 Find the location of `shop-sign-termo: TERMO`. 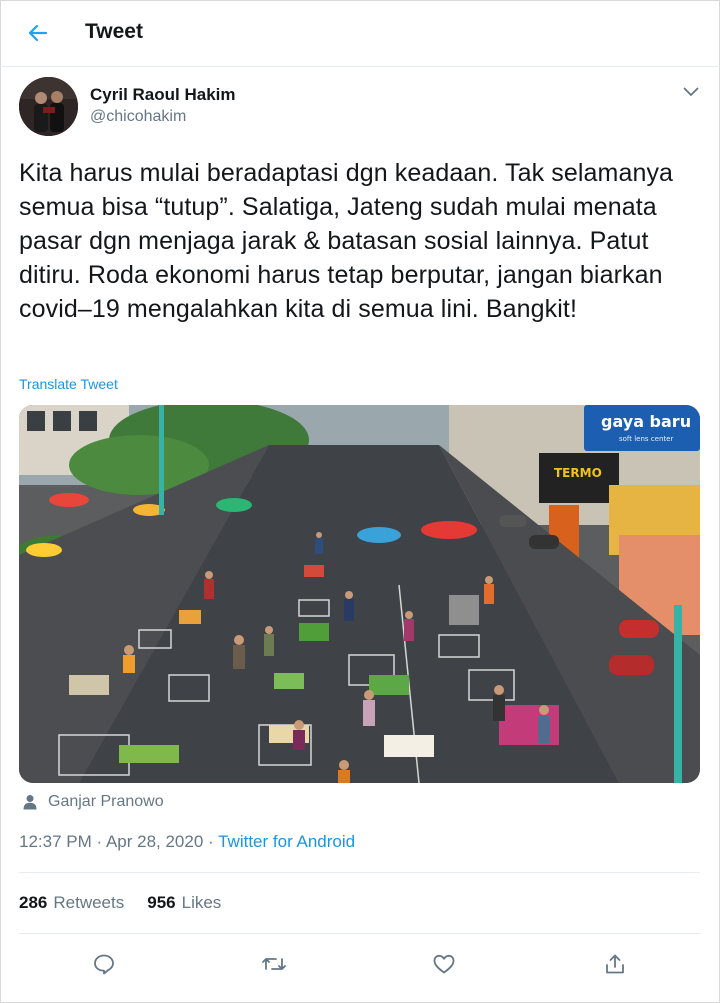

shop-sign-termo: TERMO is located at coordinates (578, 473).